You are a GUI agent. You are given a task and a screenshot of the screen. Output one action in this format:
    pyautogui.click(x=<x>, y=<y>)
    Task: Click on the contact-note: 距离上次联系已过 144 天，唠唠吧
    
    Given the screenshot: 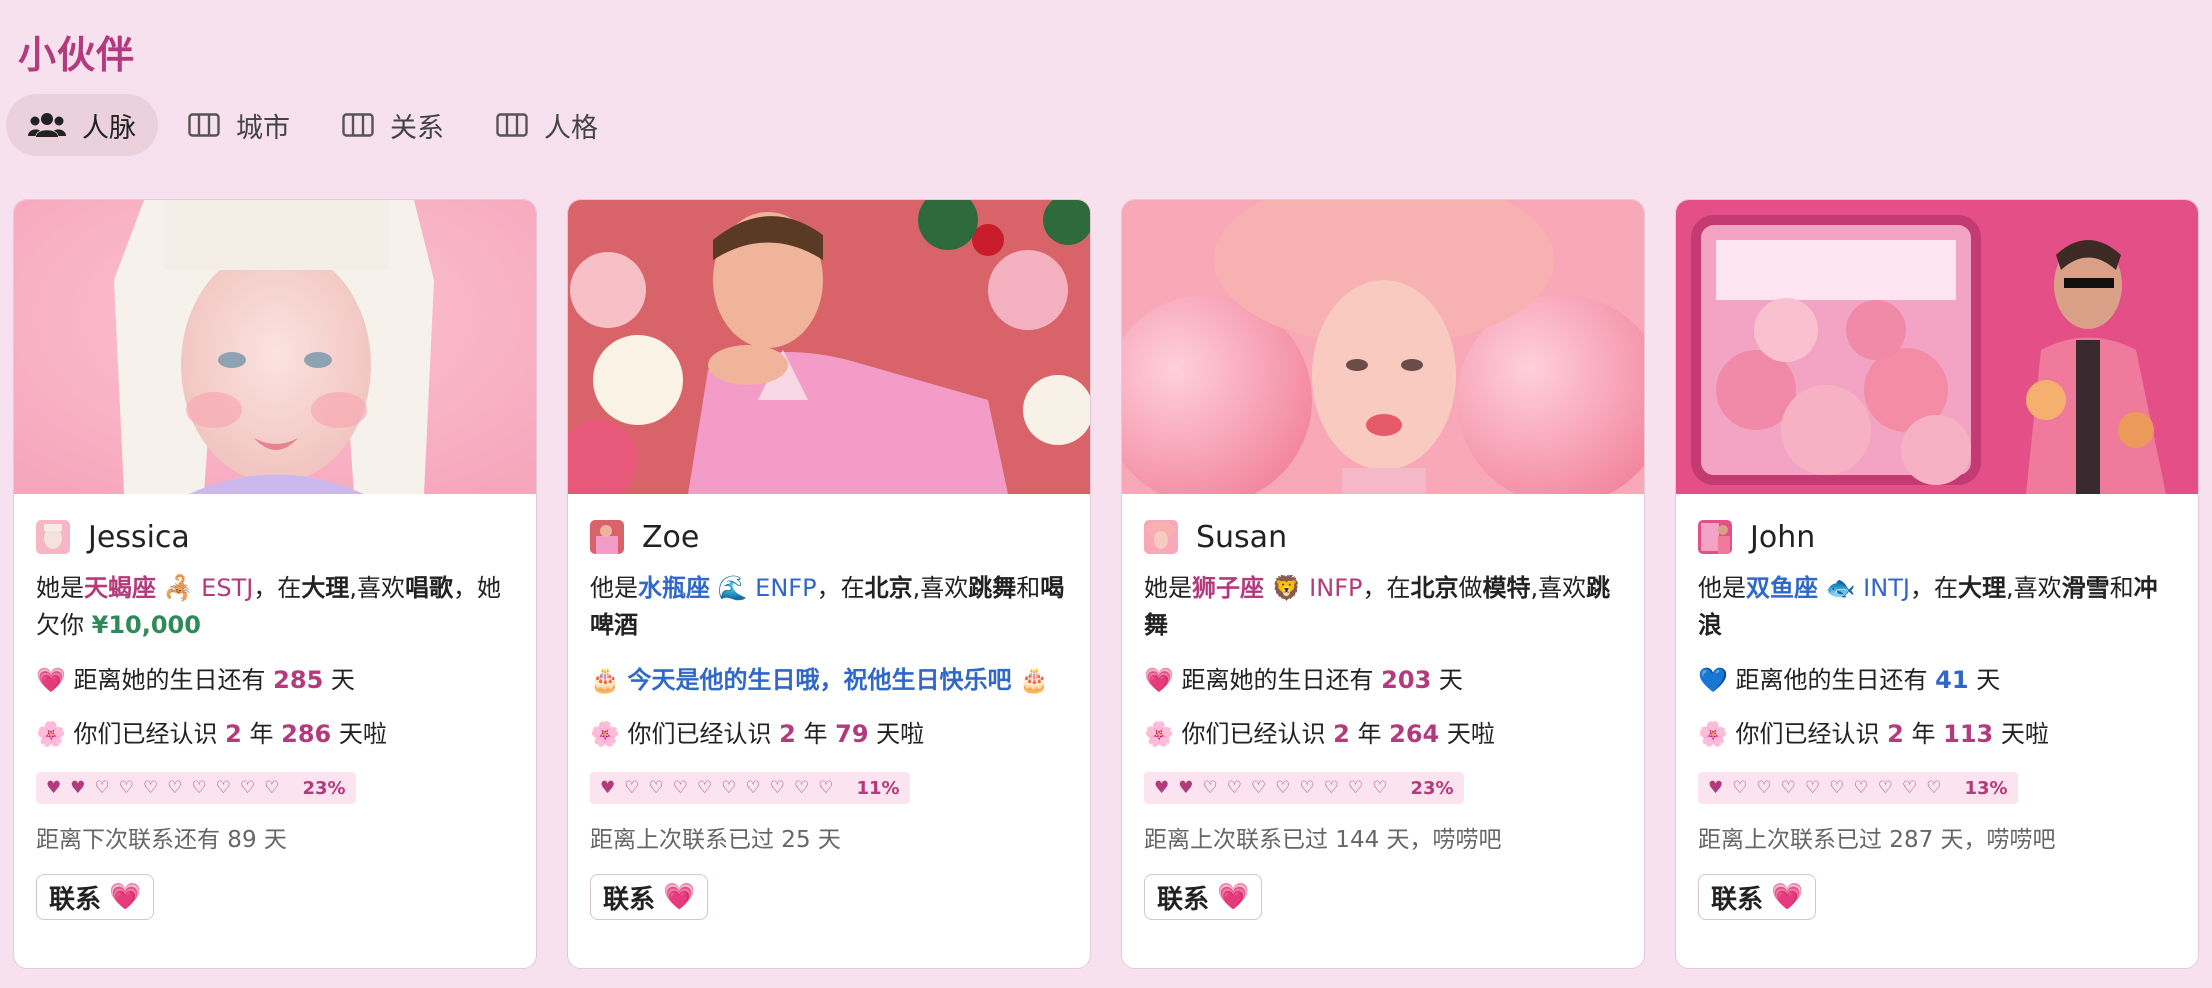 What is the action you would take?
    pyautogui.click(x=1323, y=840)
    